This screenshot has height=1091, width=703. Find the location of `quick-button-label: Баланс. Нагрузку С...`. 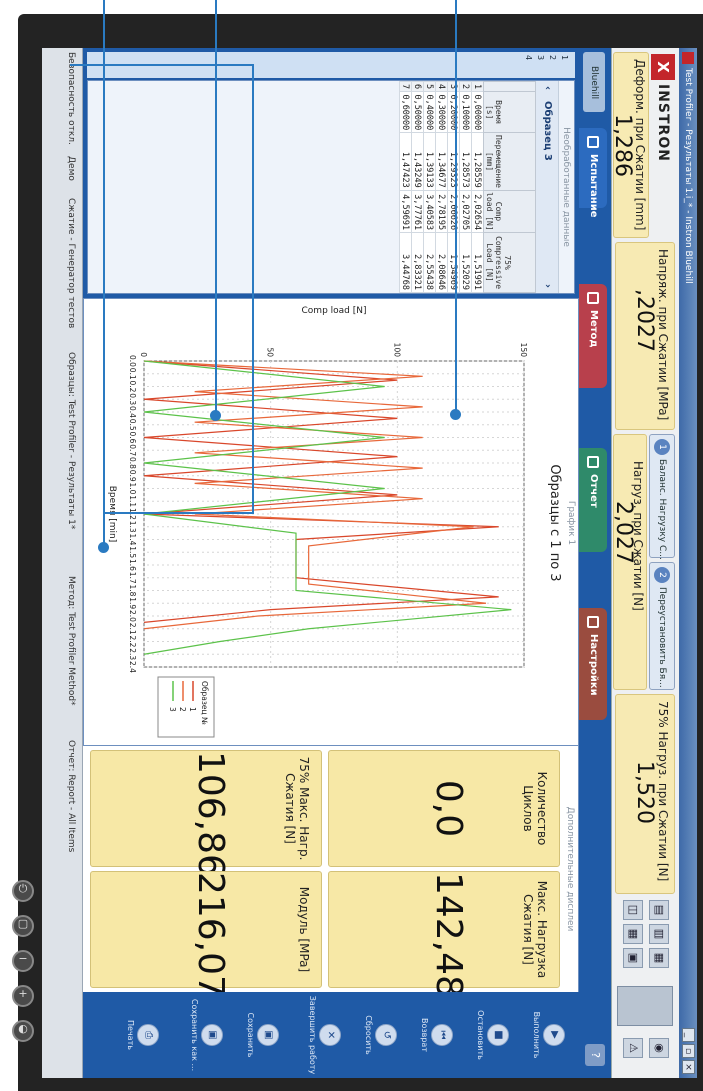

quick-button-label: Баланс. Нагрузку С... is located at coordinates (662, 509).